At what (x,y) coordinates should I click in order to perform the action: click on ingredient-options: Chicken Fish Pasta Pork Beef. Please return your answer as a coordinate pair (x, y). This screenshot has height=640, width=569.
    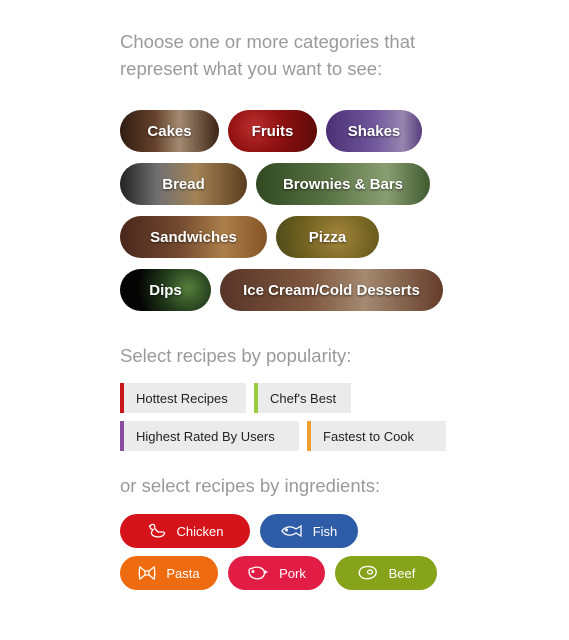
    Looking at the image, I should click on (290, 556).